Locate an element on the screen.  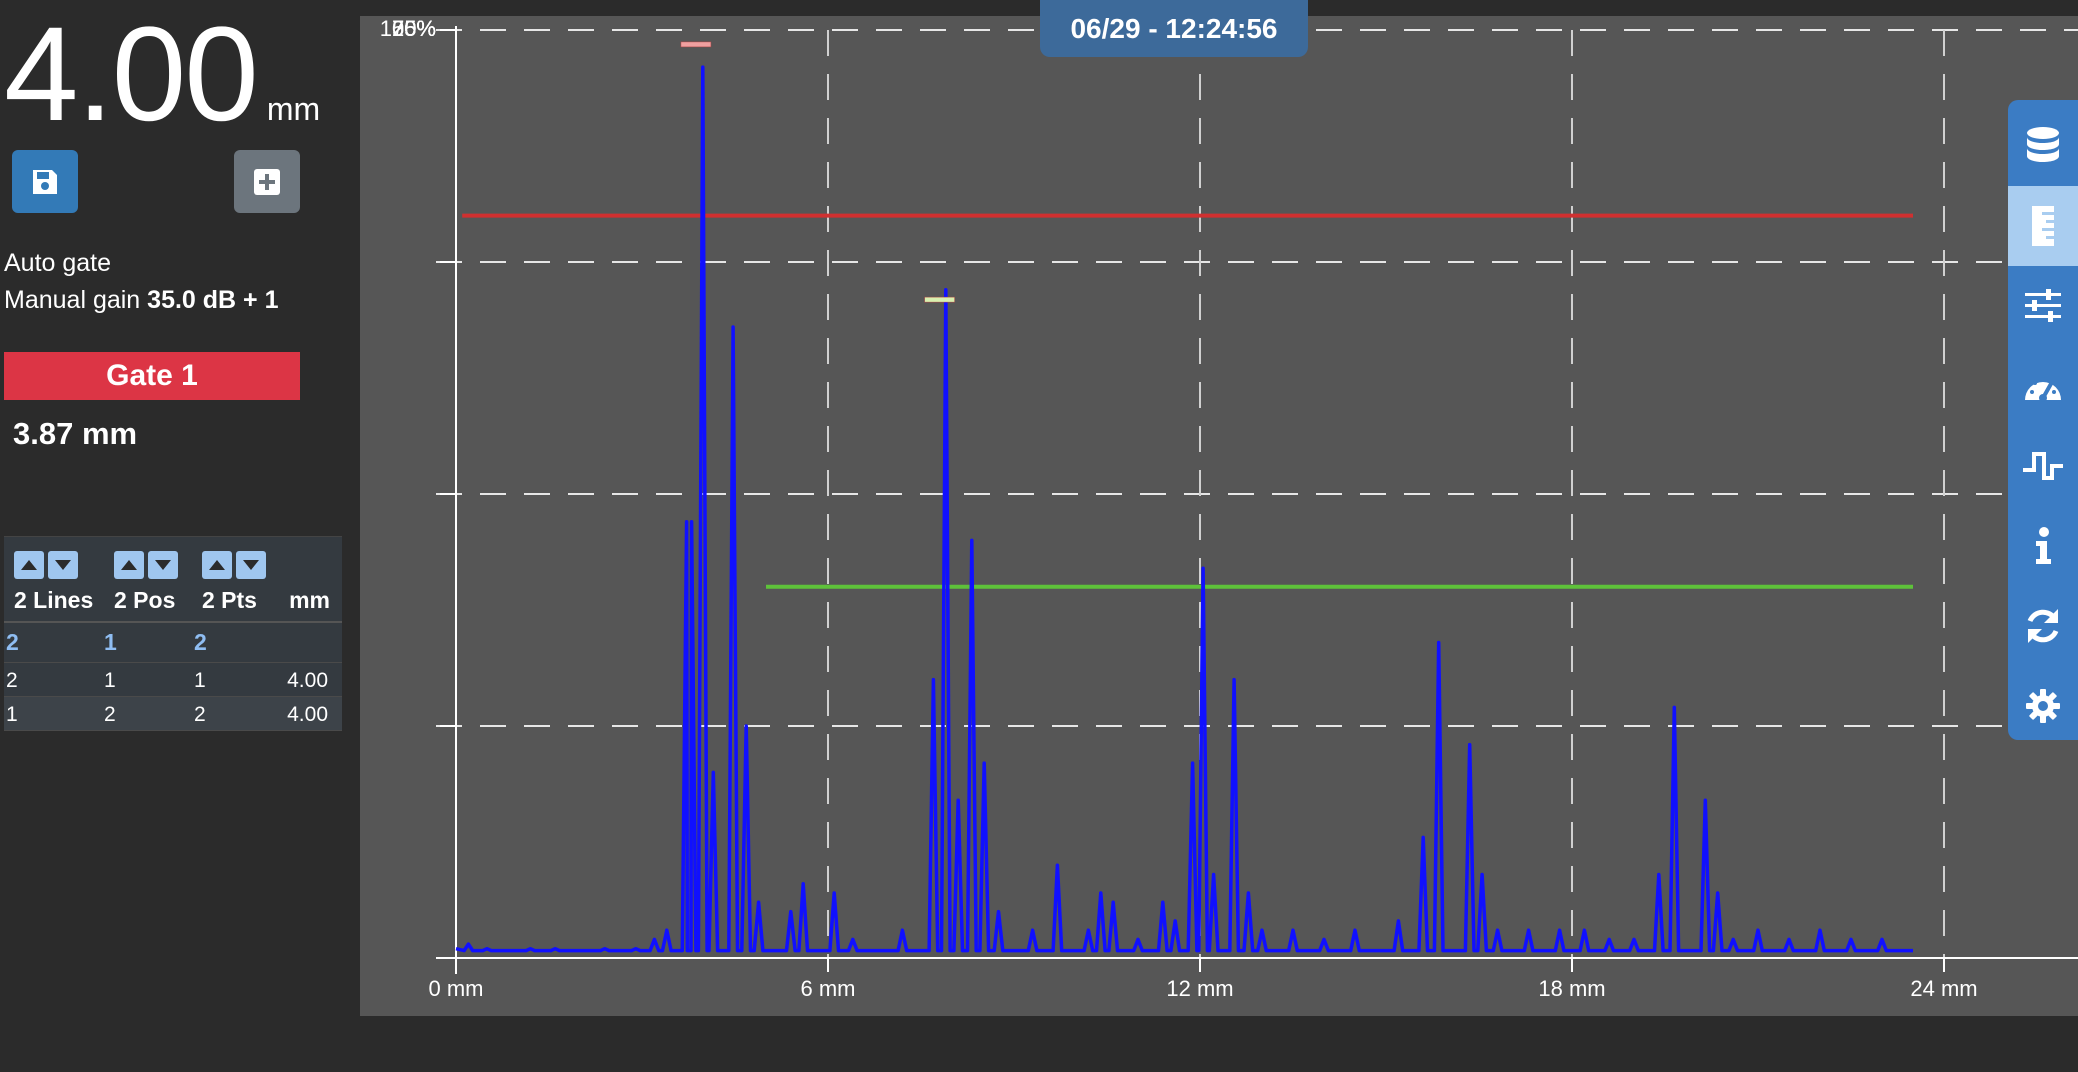
floppy-disk-icon is located at coordinates (45, 181).